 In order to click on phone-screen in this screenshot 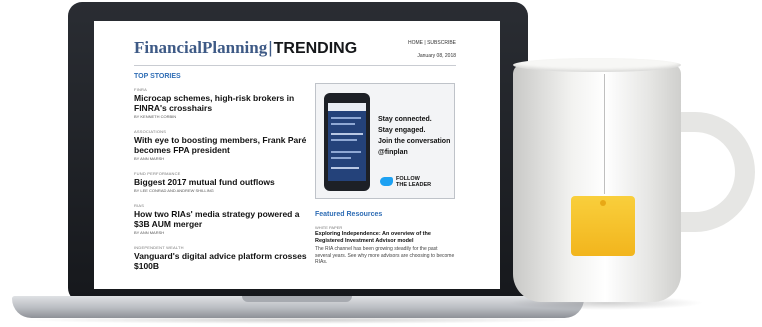, I will do `click(347, 142)`.